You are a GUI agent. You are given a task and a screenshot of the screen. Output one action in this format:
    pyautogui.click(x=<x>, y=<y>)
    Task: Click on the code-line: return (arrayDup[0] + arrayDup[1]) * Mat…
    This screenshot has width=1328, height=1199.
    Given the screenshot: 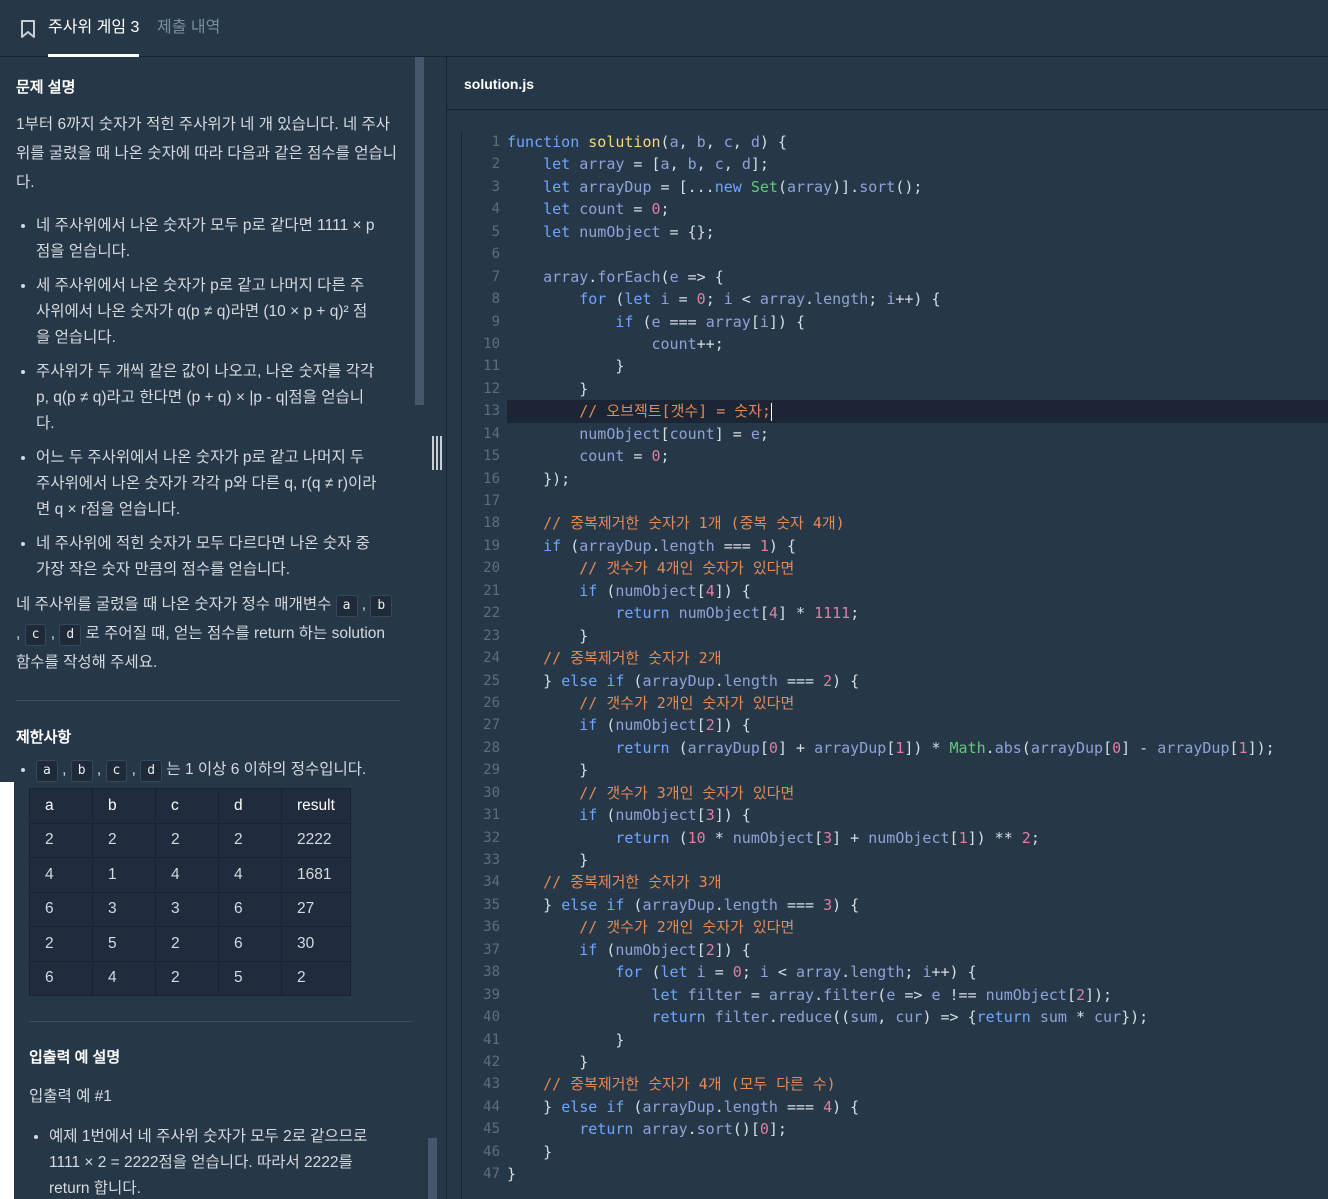 What is the action you would take?
    pyautogui.click(x=917, y=748)
    